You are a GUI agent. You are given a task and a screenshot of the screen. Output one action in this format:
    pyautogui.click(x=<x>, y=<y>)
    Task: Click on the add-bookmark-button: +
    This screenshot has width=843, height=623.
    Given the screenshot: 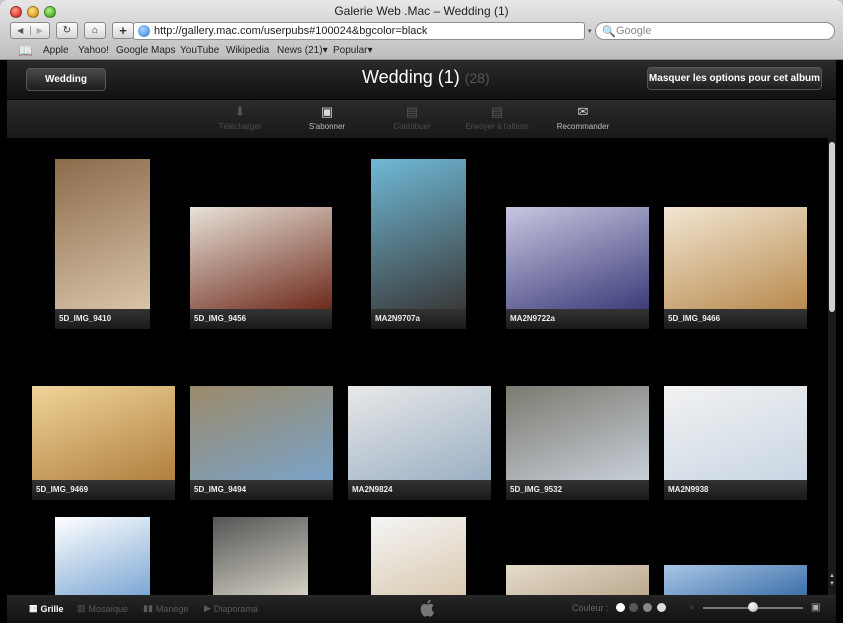 What is the action you would take?
    pyautogui.click(x=123, y=30)
    